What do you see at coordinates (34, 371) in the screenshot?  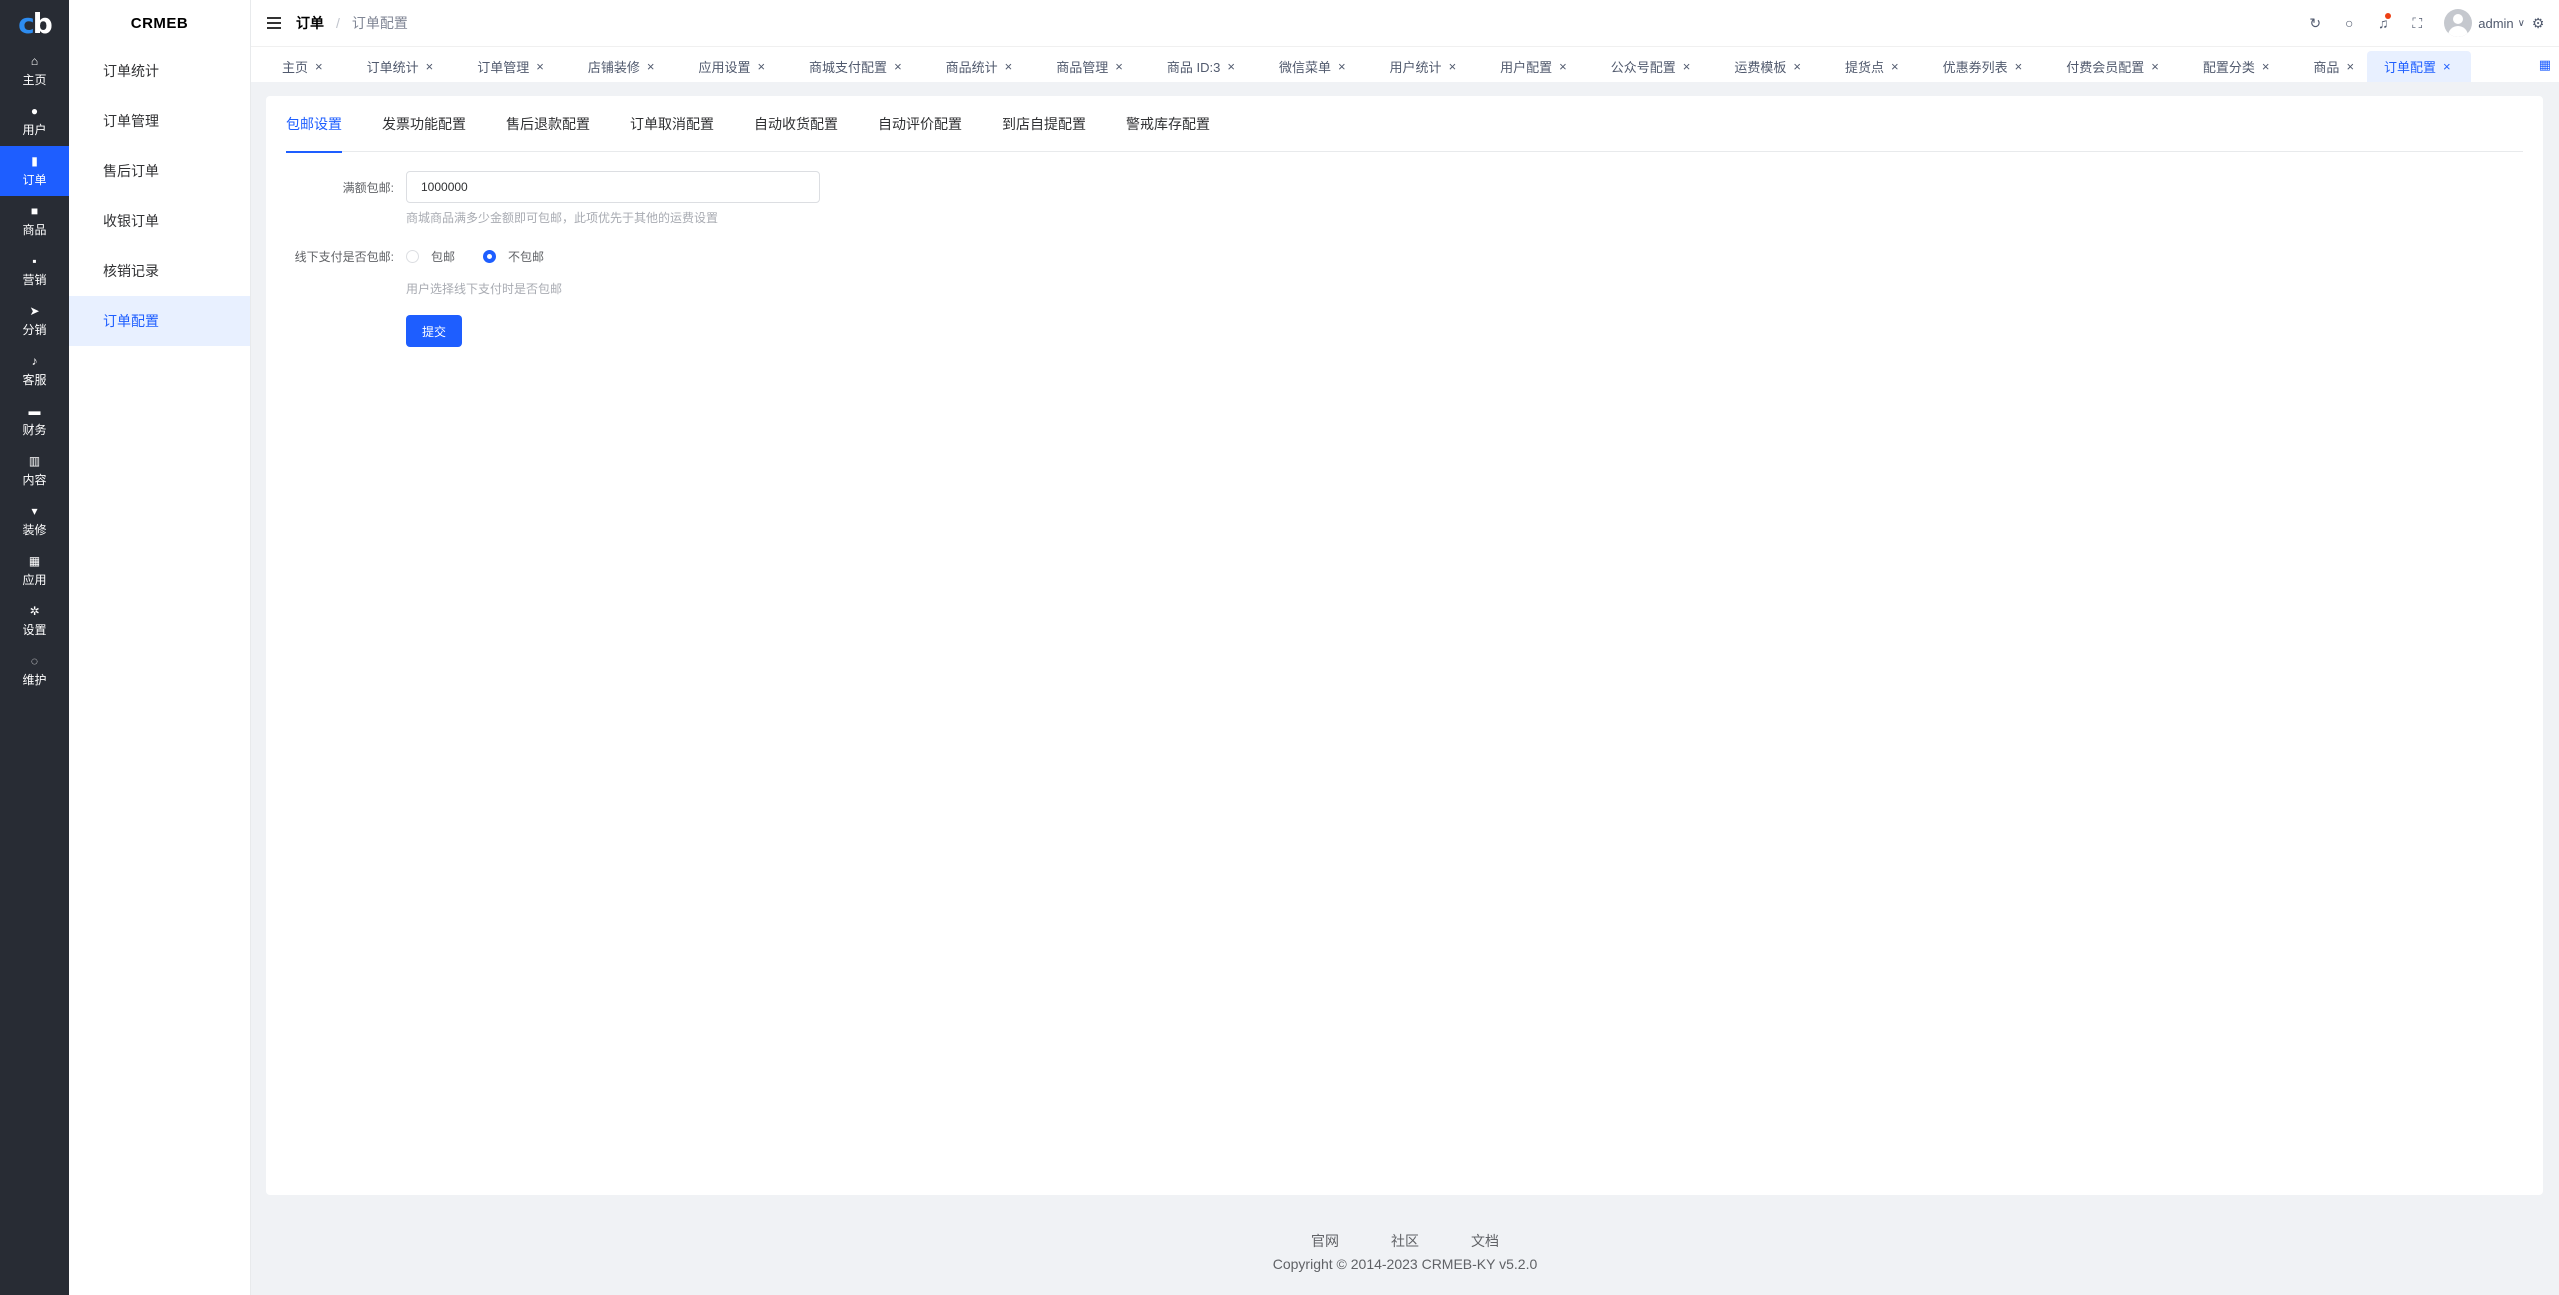 I see `nav-item-6: ♪ 客服` at bounding box center [34, 371].